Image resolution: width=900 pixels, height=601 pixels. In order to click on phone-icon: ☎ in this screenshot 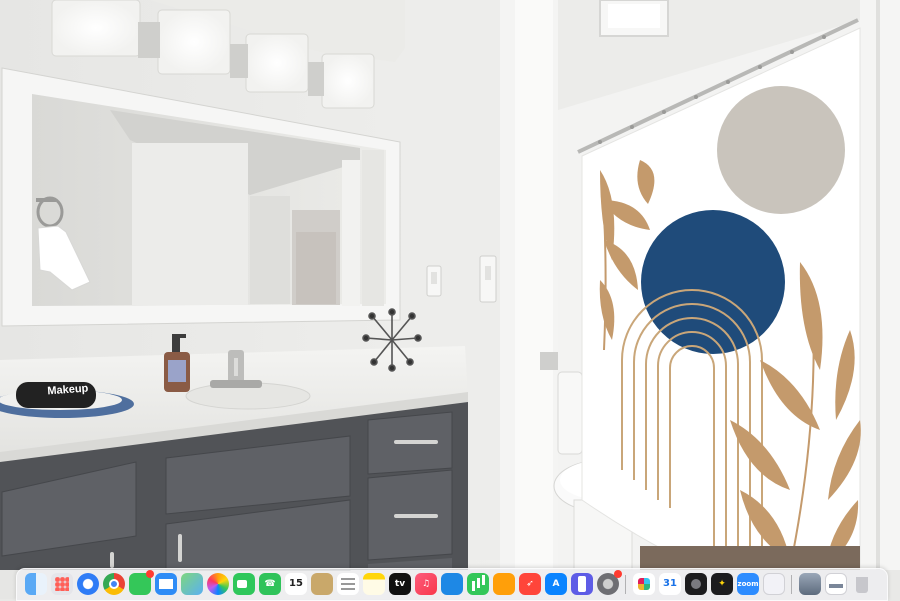, I will do `click(270, 584)`.